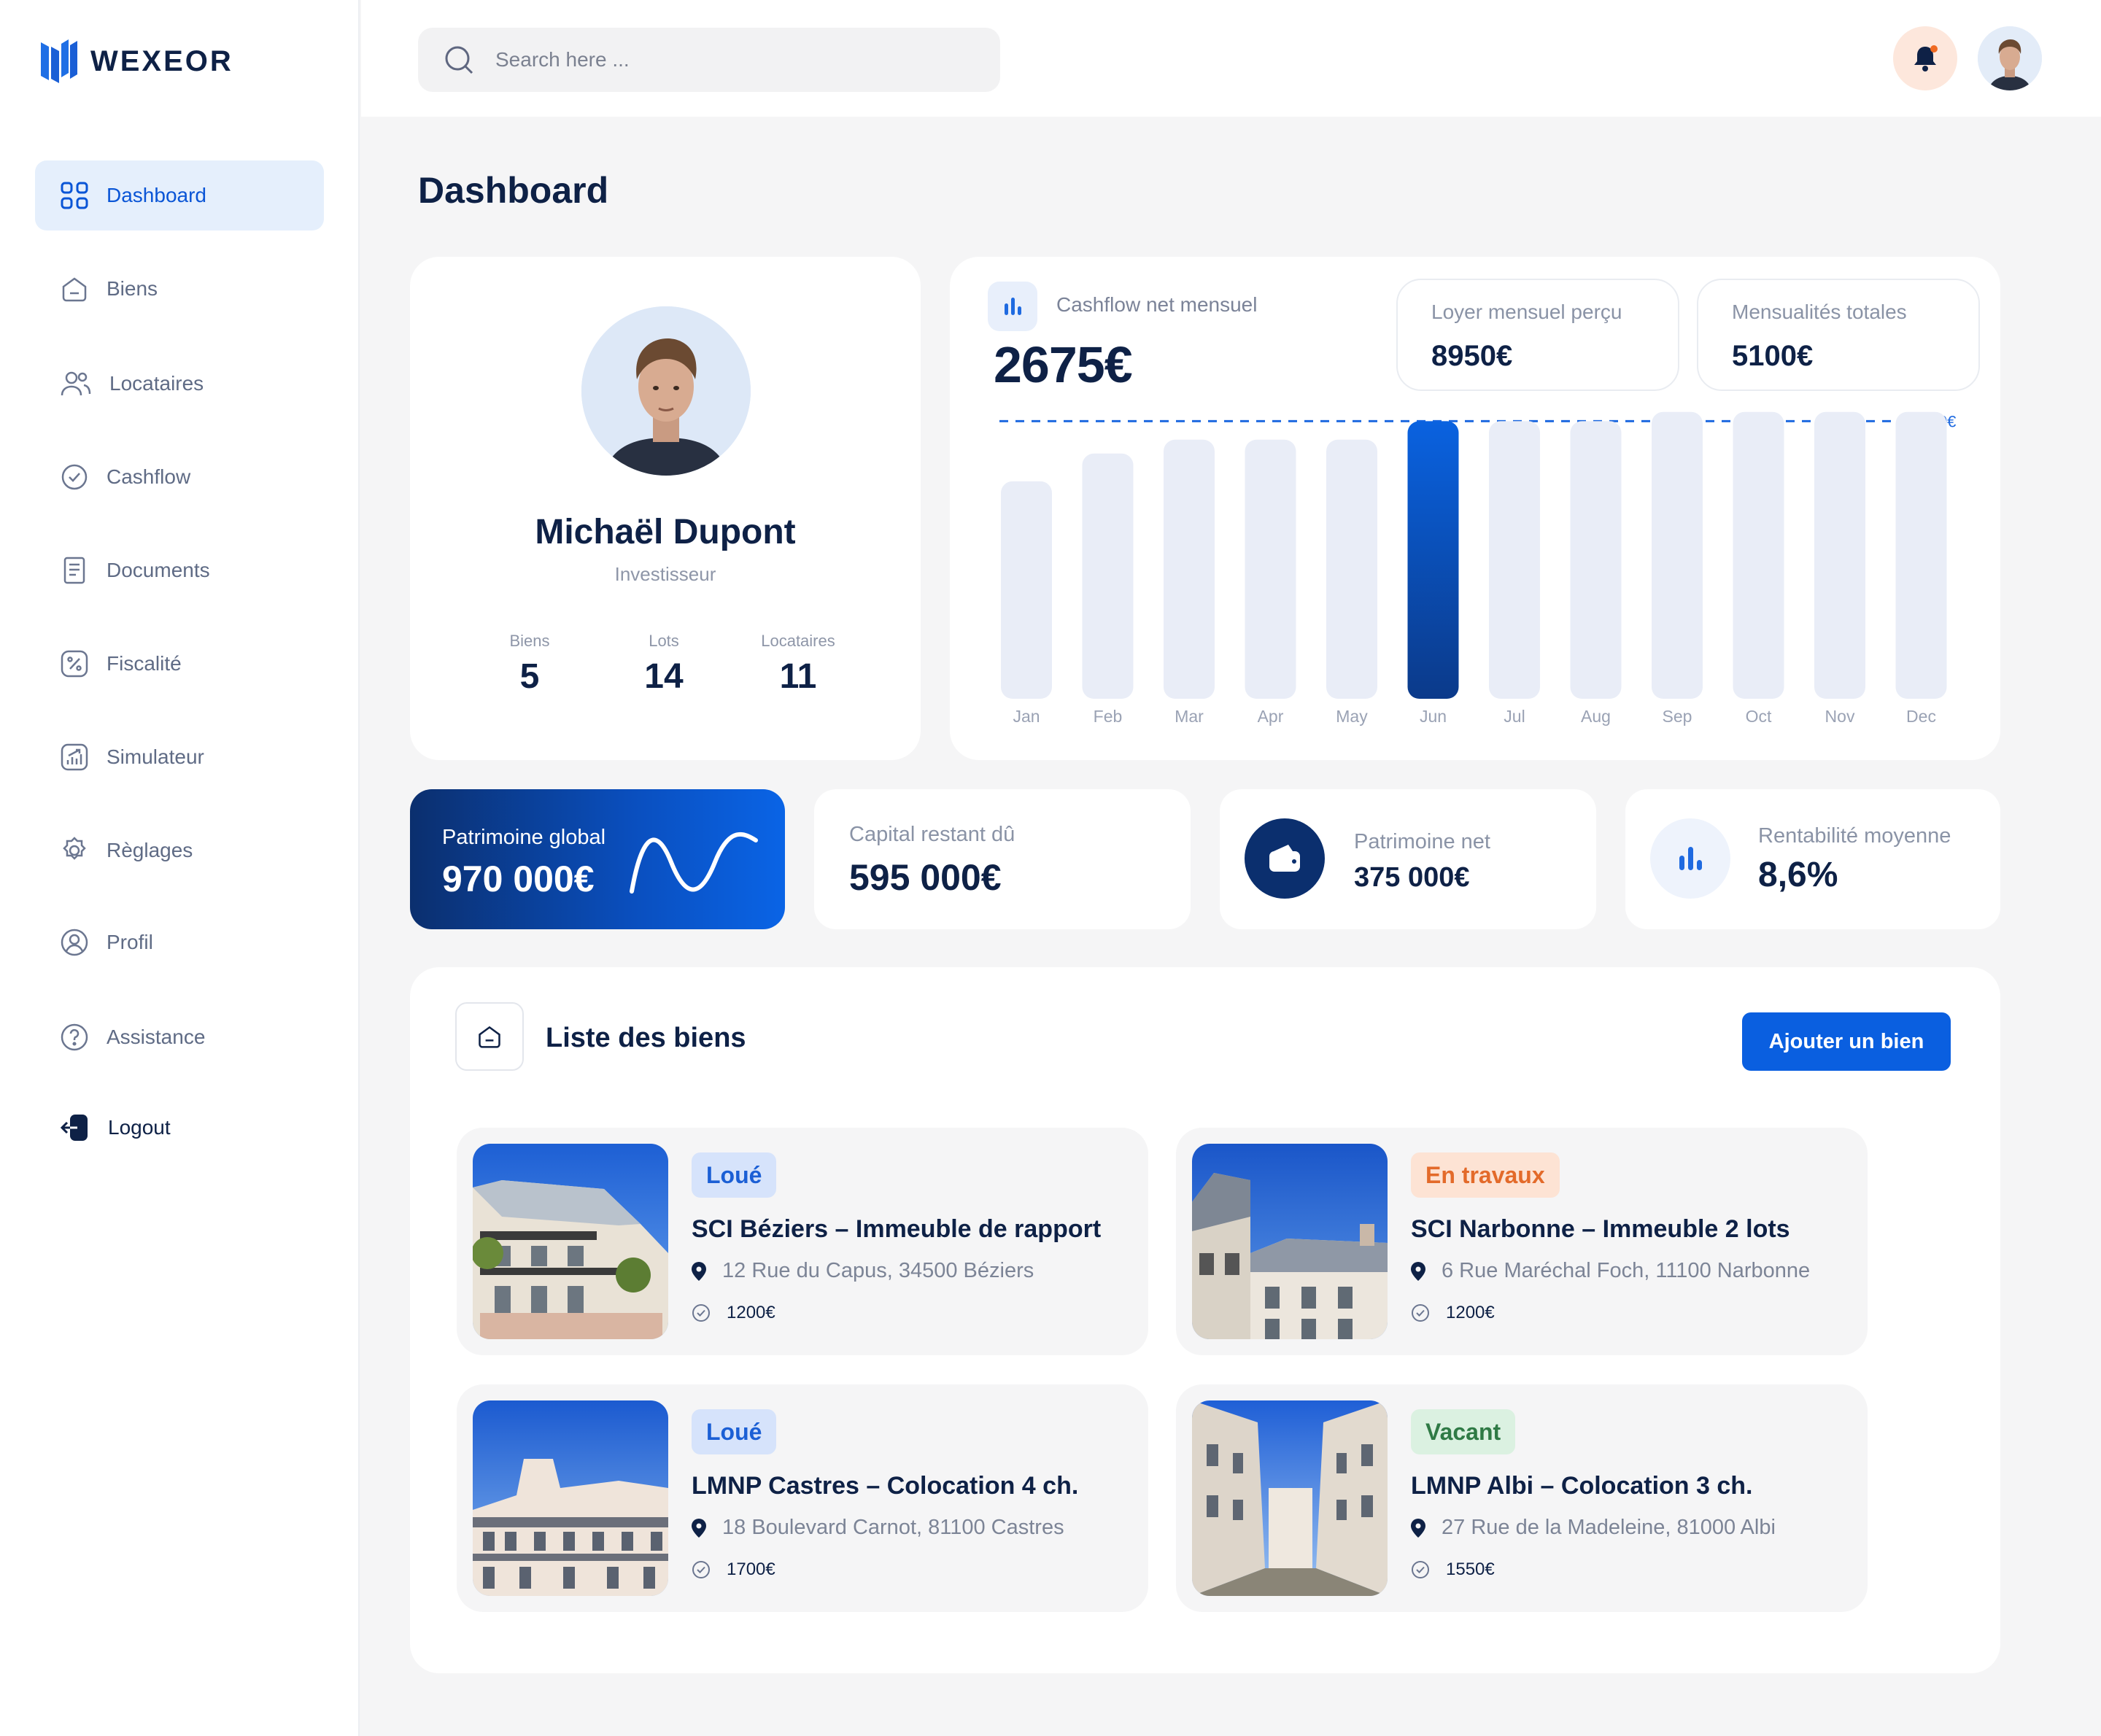 The image size is (2101, 1736). What do you see at coordinates (155, 756) in the screenshot?
I see `sidebar-item-label: Simulateur` at bounding box center [155, 756].